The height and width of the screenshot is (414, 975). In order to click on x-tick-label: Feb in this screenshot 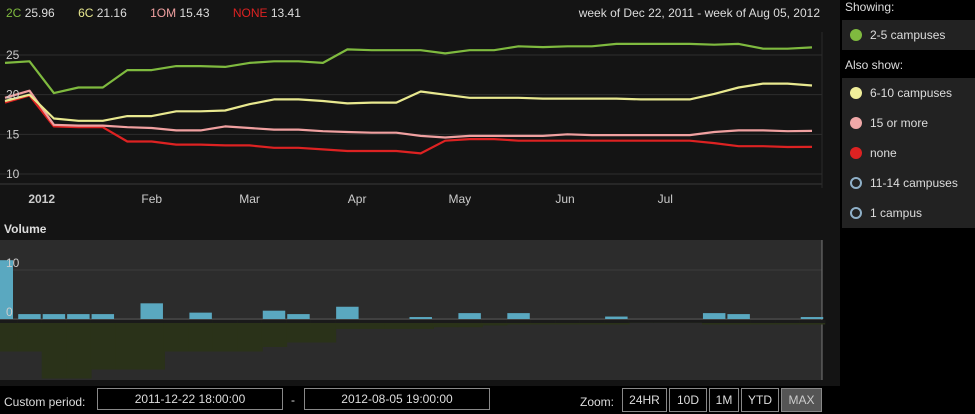, I will do `click(151, 199)`.